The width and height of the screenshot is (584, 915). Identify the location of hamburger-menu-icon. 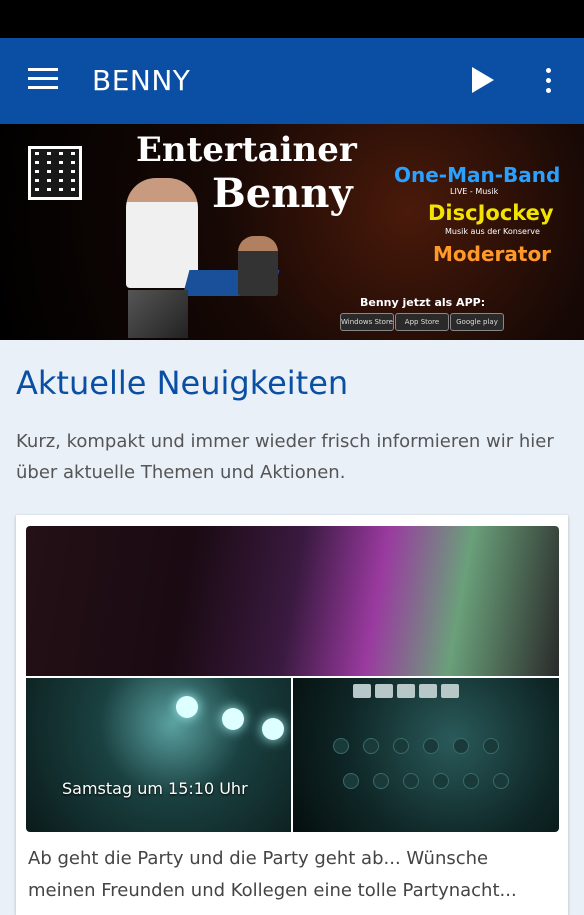
(43, 80).